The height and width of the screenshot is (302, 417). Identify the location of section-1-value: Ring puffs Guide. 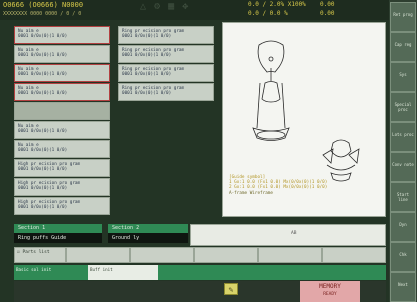
(58, 238).